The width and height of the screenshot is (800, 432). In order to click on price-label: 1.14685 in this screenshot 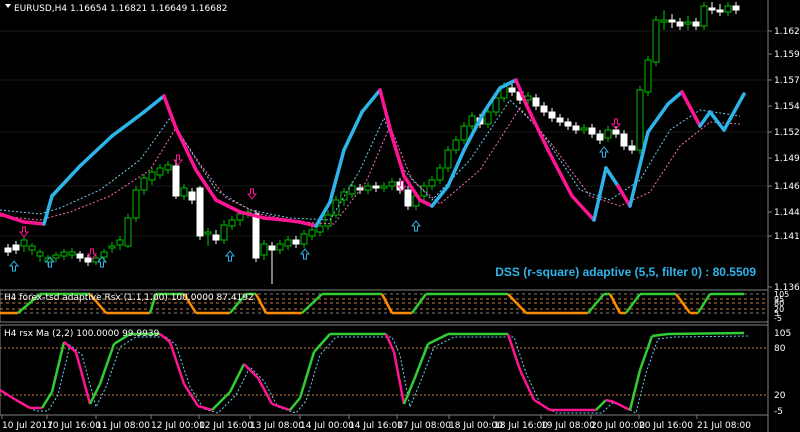, I will do `click(787, 187)`.